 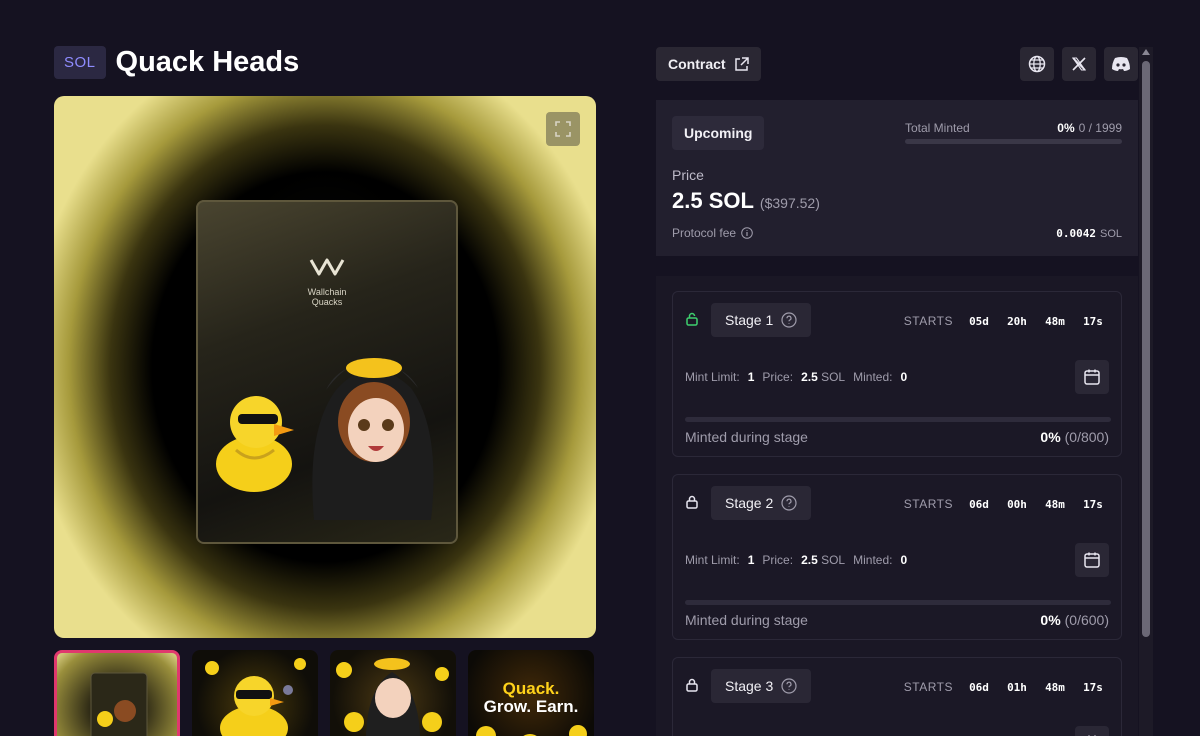 I want to click on stage-2-name: Stage 2, so click(x=749, y=503).